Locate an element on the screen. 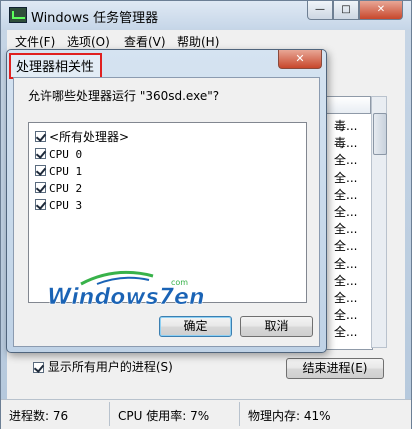 This screenshot has width=412, height=429. dialog-title: 处理器相关性 is located at coordinates (56, 66).